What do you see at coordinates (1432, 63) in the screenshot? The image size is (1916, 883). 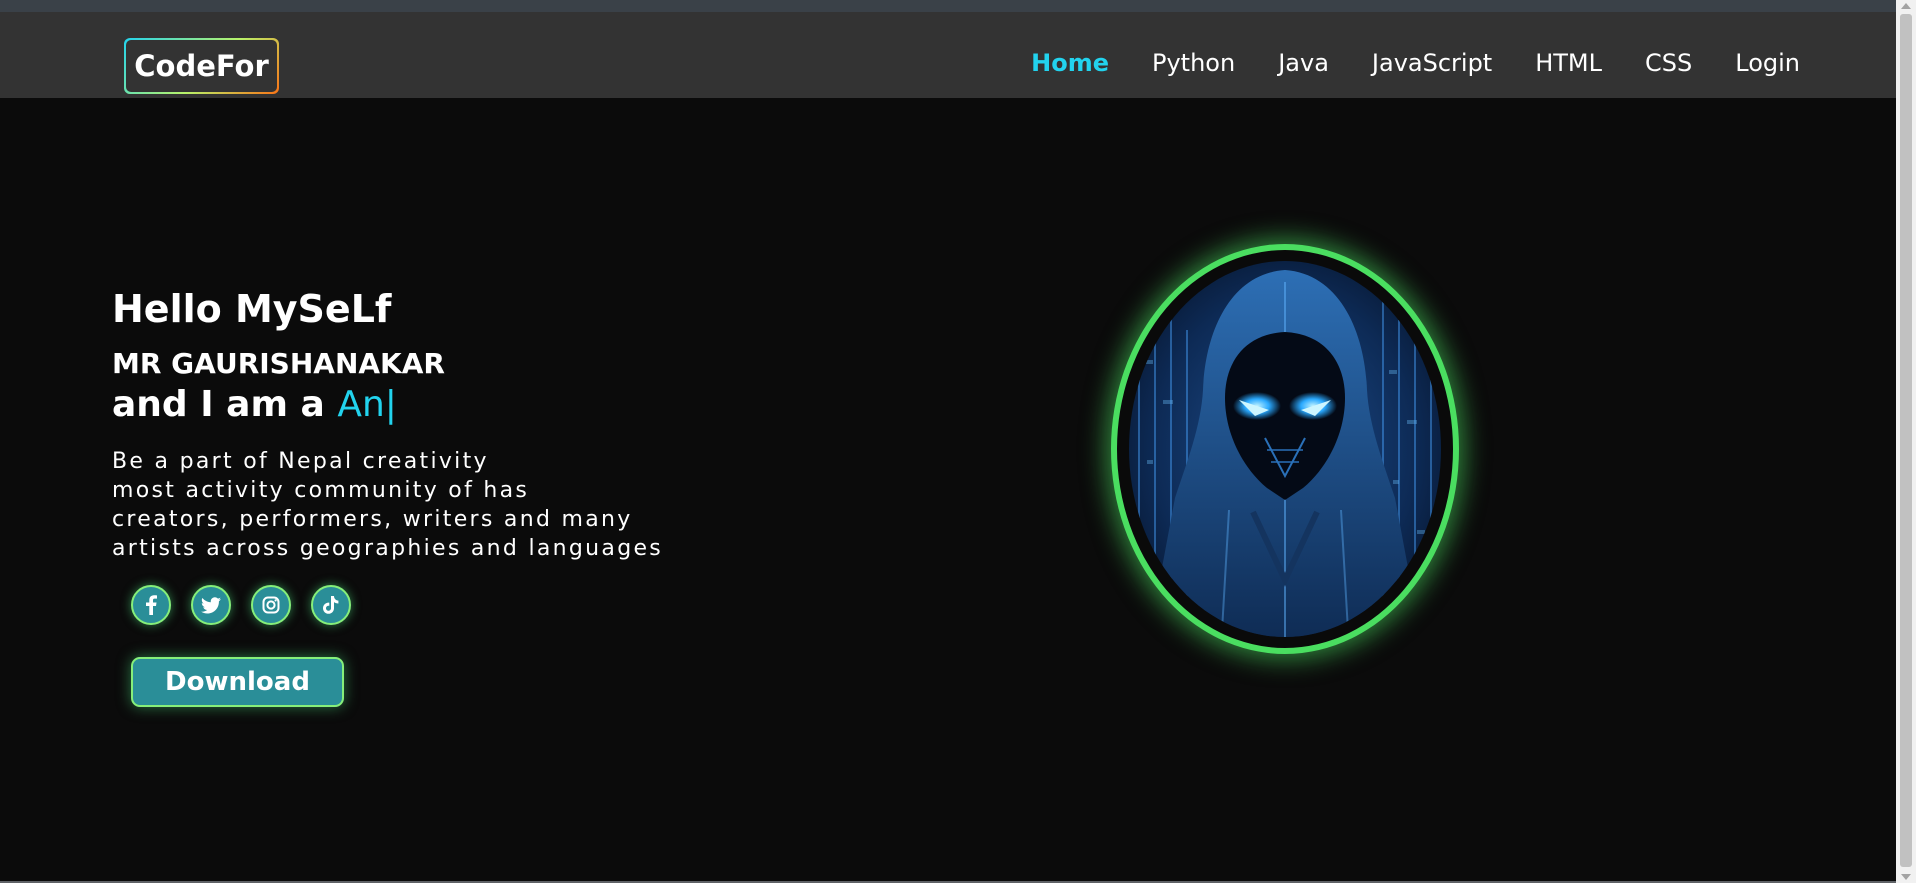 I see `nav-link-javascript: JavaScript` at bounding box center [1432, 63].